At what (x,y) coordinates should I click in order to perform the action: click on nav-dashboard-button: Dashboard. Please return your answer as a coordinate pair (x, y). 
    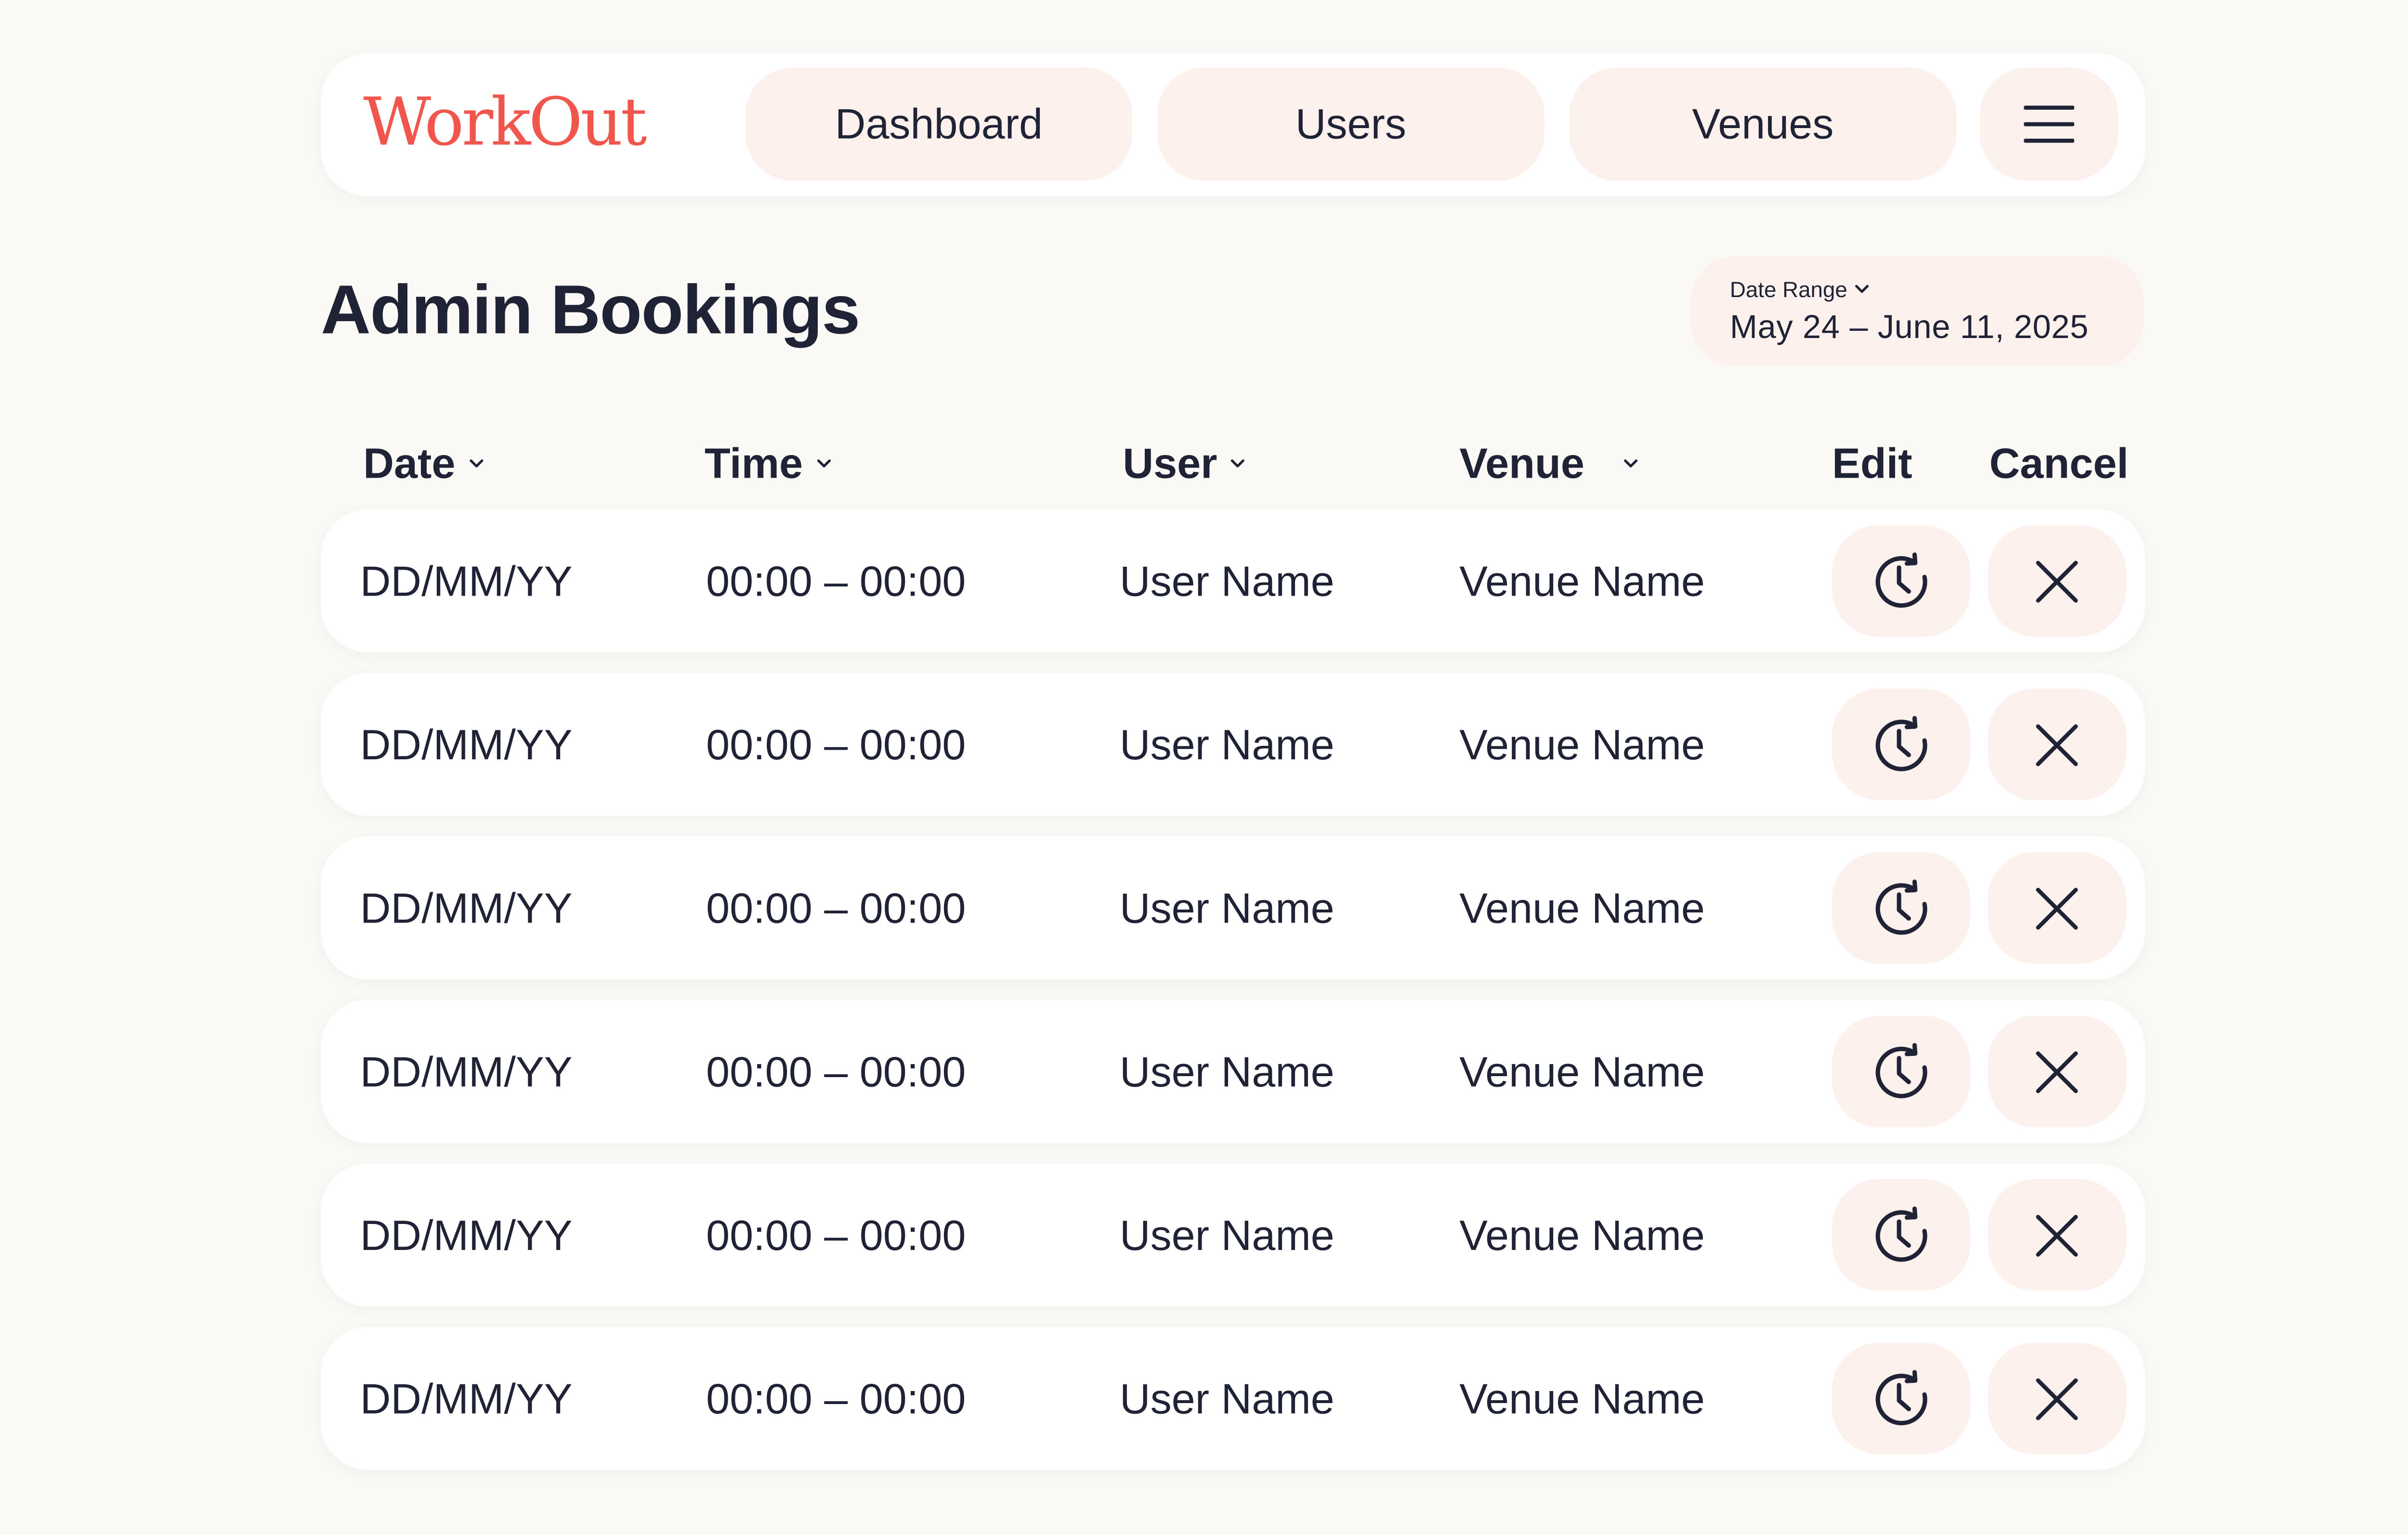
    Looking at the image, I should click on (939, 124).